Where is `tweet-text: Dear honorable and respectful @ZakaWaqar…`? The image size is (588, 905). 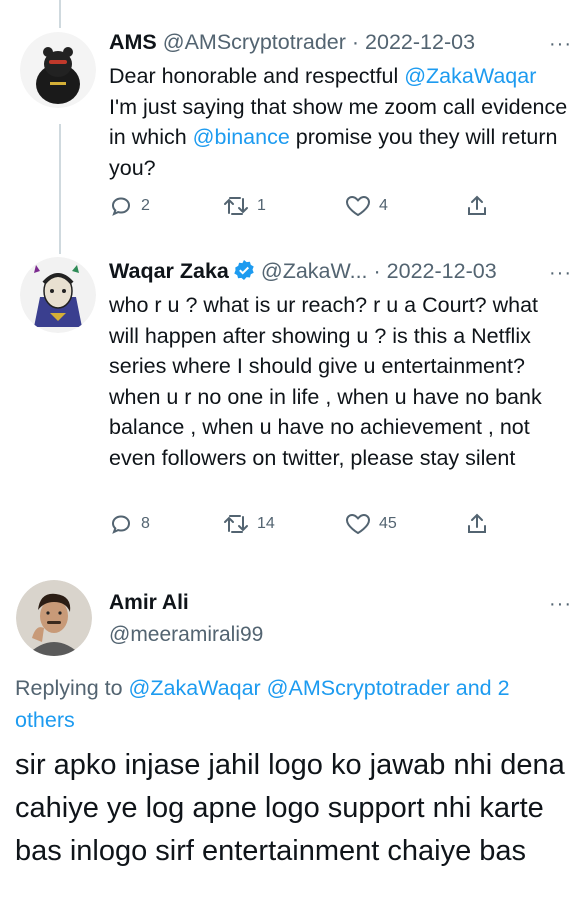
tweet-text: Dear honorable and respectful @ZakaWaqar… is located at coordinates (339, 122).